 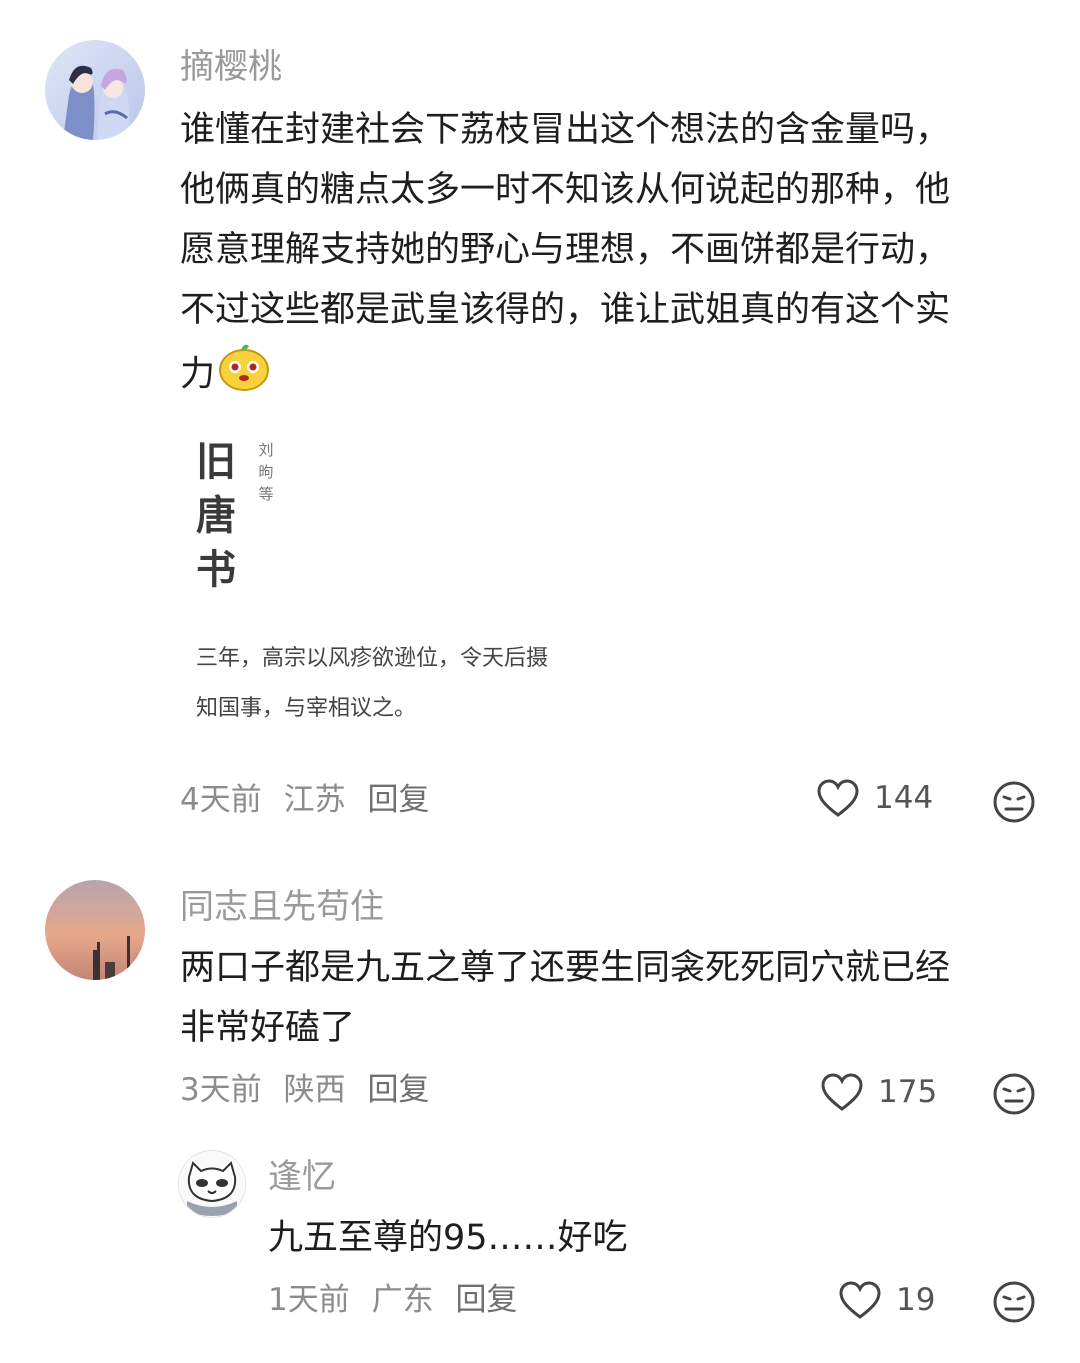 I want to click on book-title-char: 唐, so click(x=216, y=515).